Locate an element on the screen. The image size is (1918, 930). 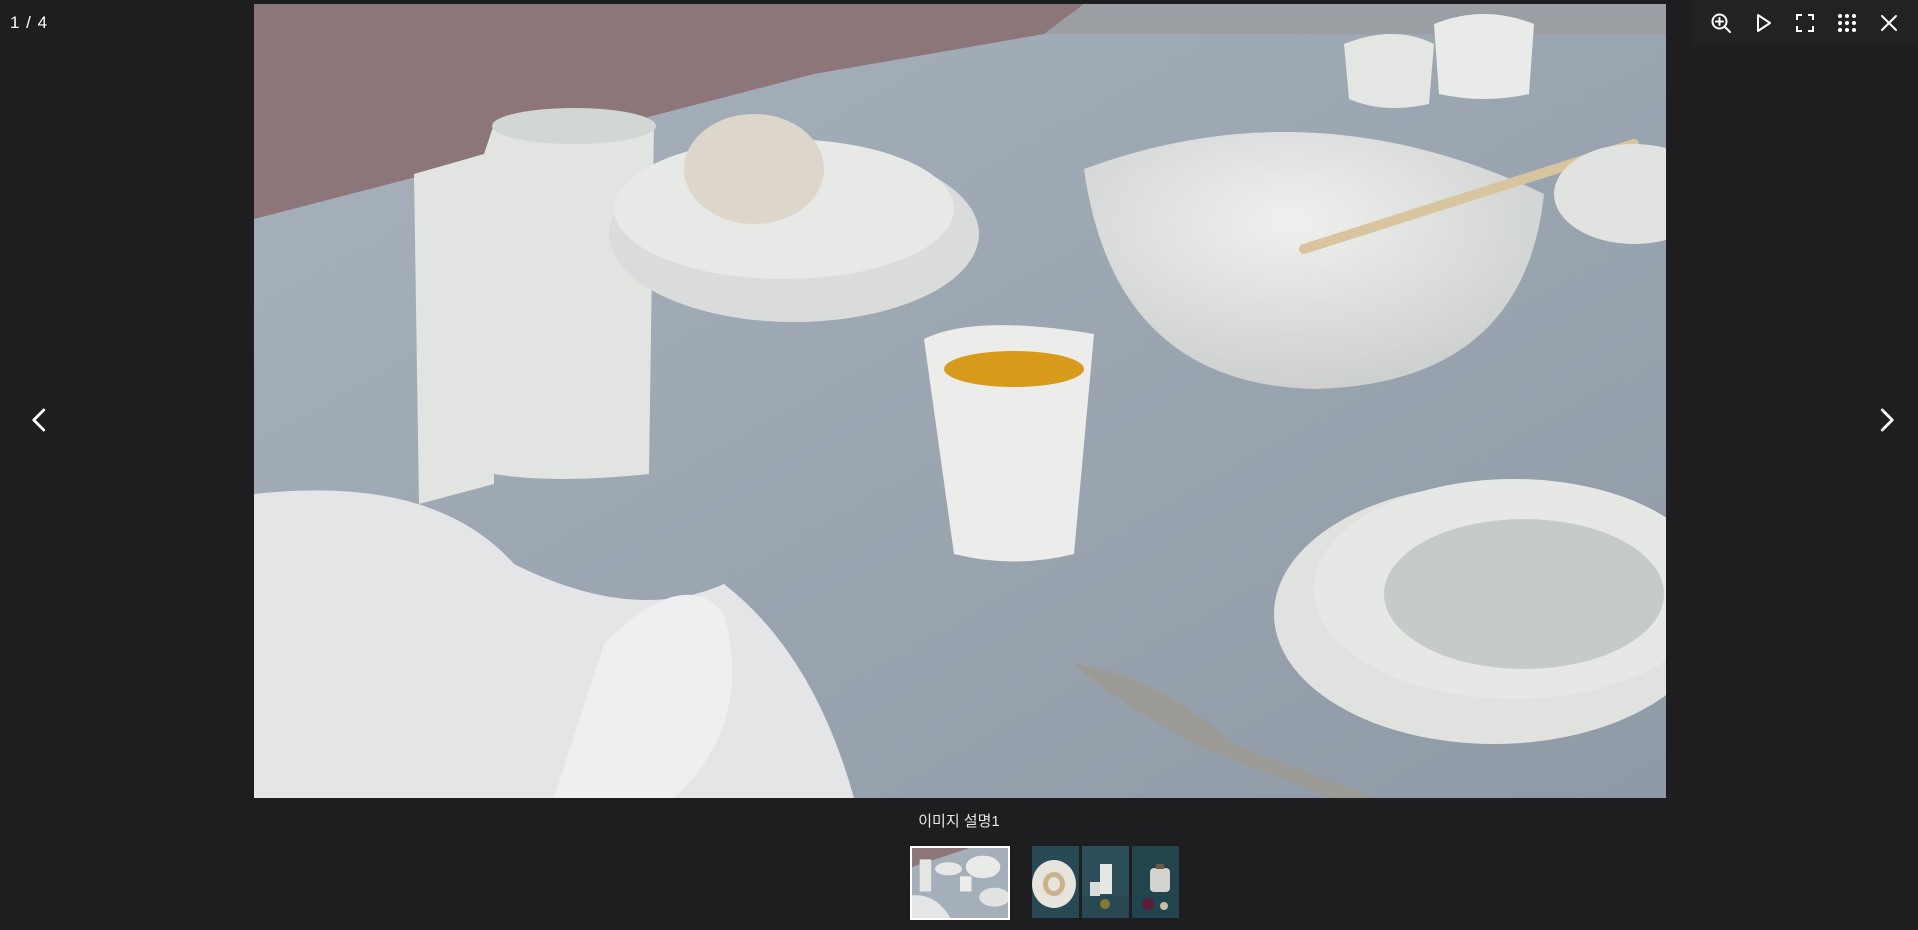
chevron-left-icon is located at coordinates (39, 420).